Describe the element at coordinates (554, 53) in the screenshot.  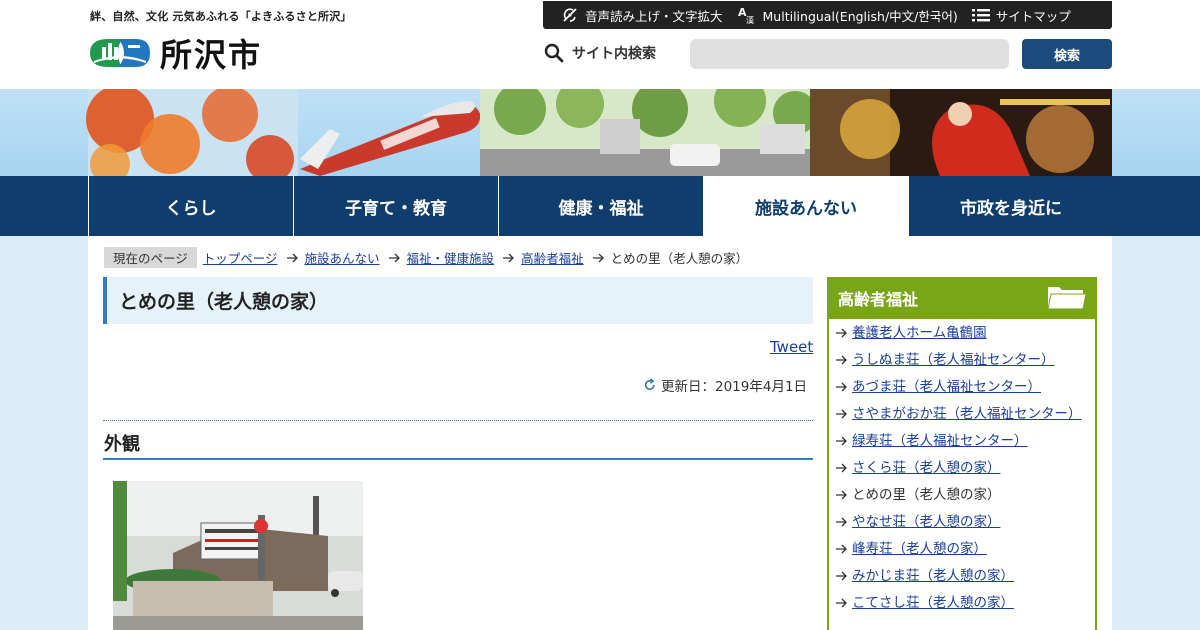
I see `search-icon` at that location.